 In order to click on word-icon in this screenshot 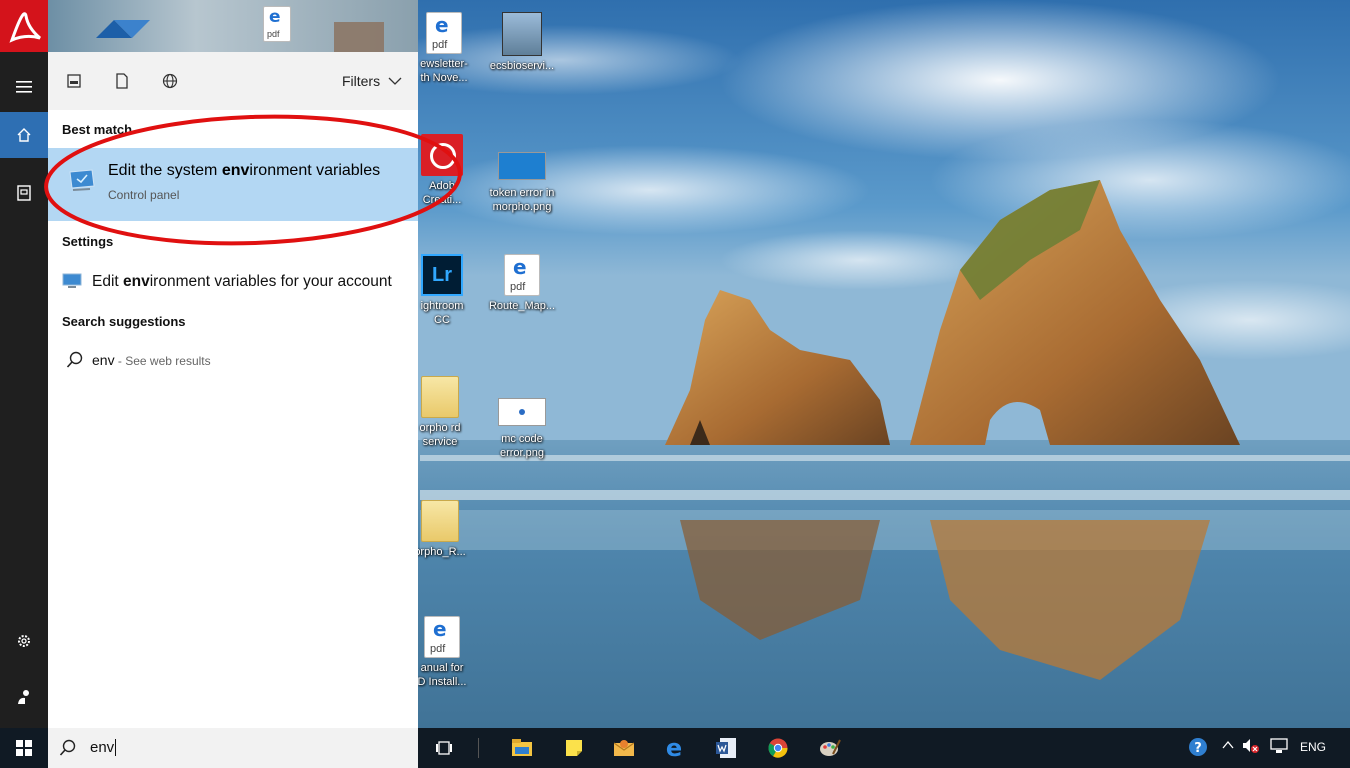, I will do `click(726, 748)`.